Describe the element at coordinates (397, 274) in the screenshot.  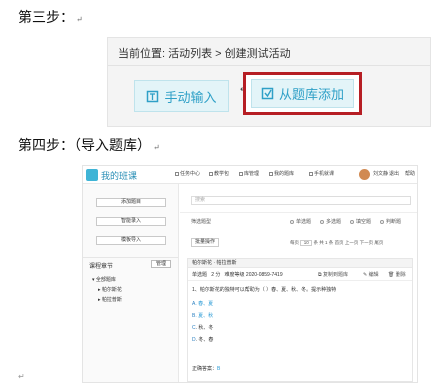
I see `delete-button: 🗑 删除` at that location.